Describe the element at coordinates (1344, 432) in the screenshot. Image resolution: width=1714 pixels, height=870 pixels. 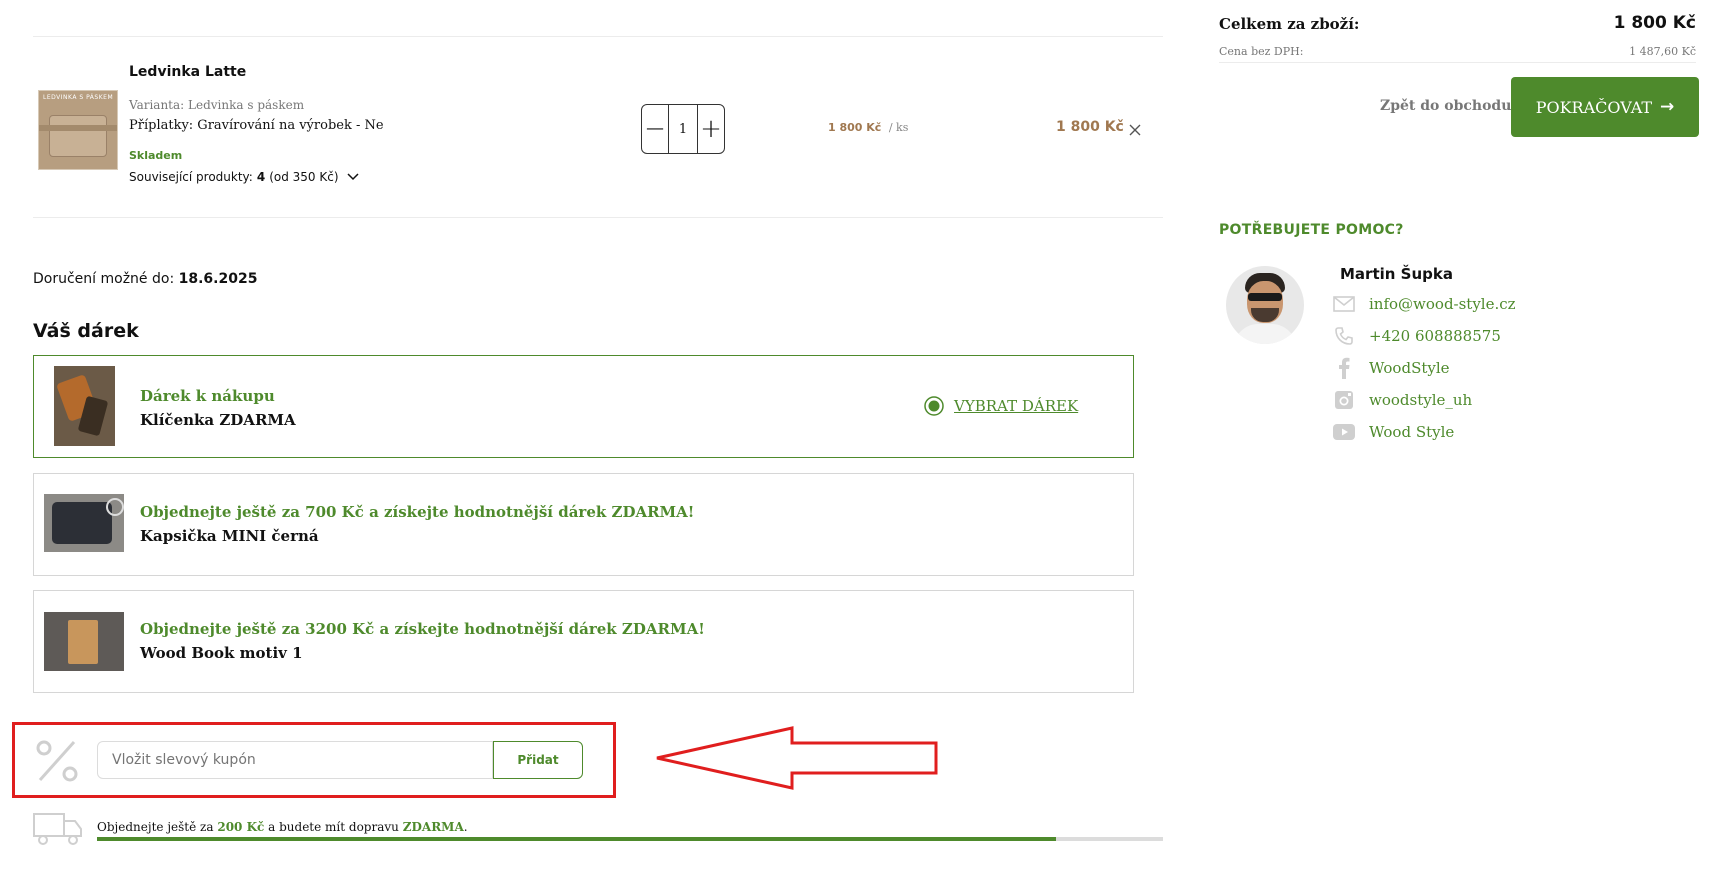
I see `youtube-icon` at that location.